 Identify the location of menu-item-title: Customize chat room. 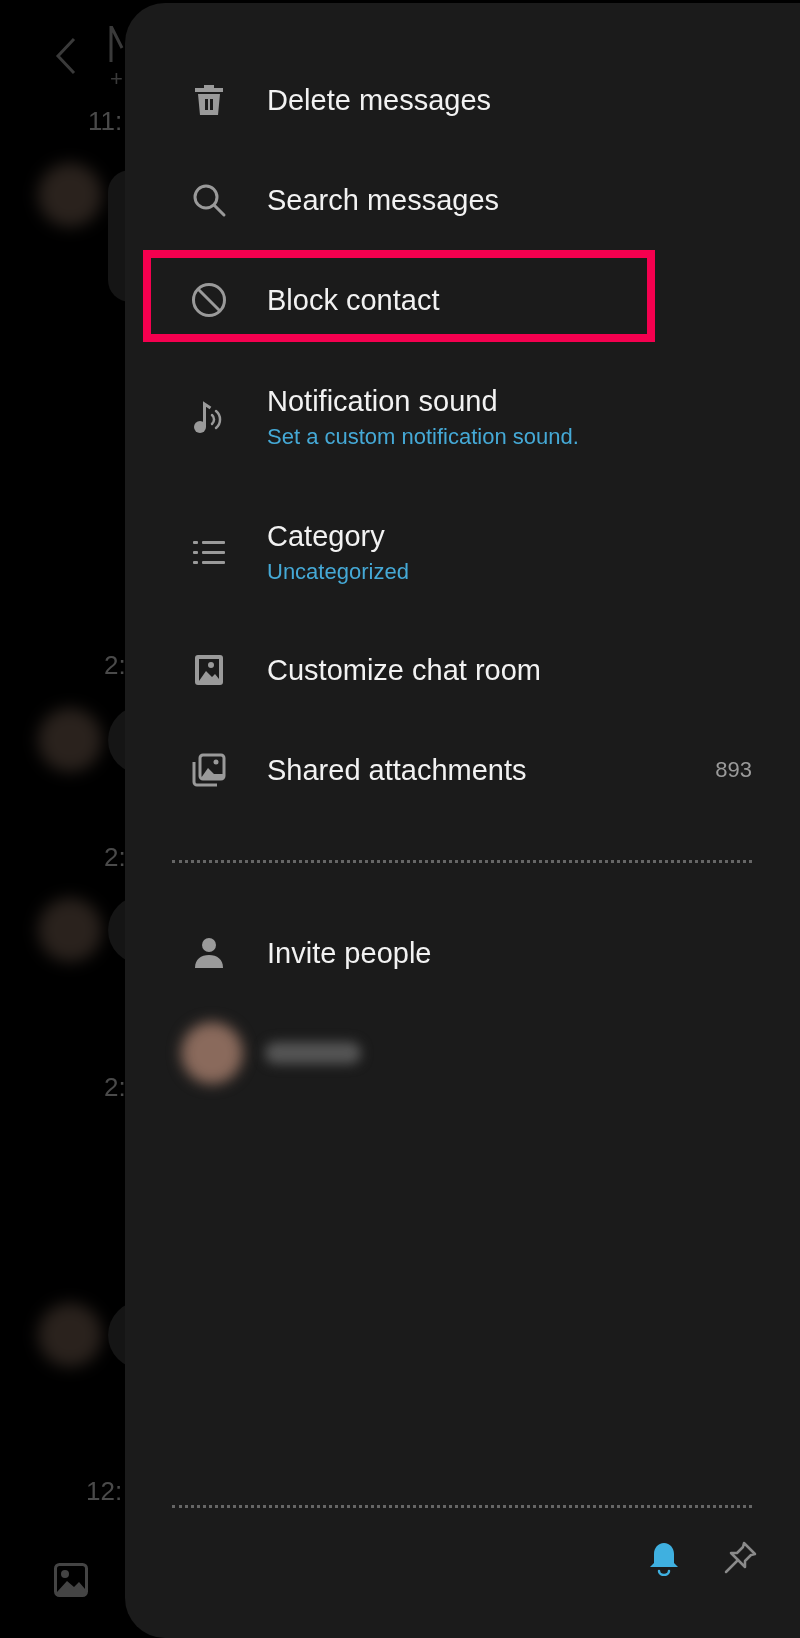
(404, 670).